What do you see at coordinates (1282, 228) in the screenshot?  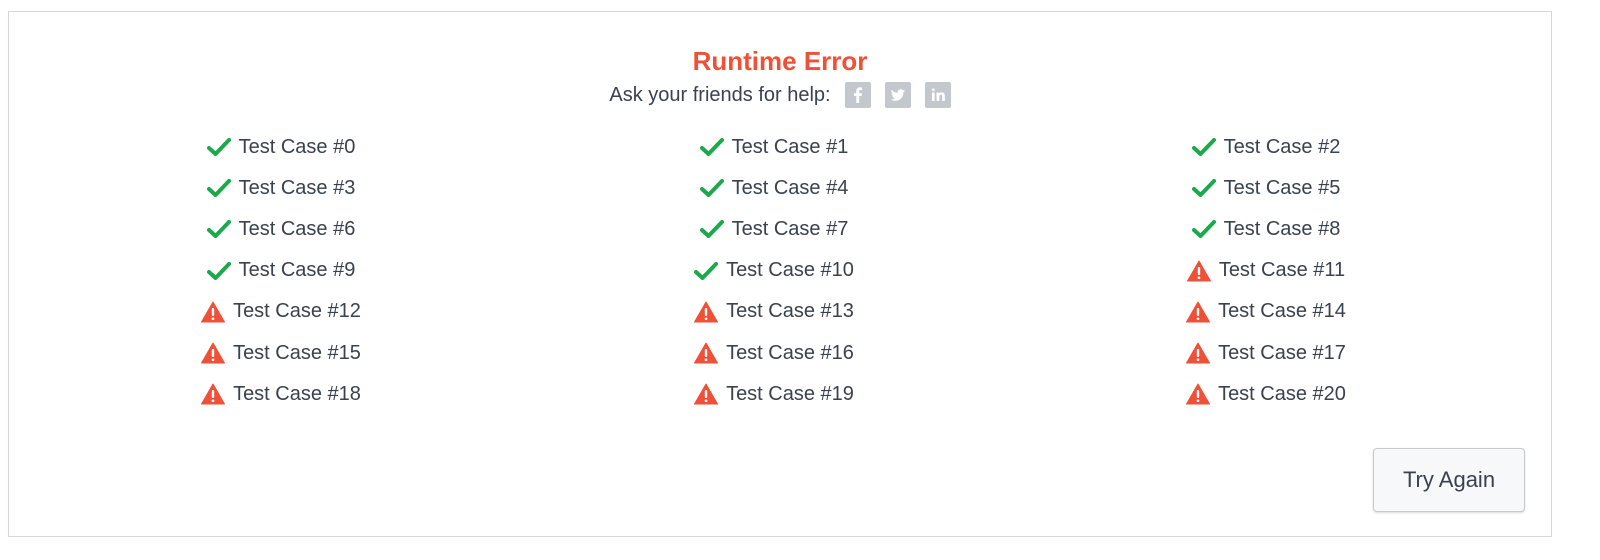 I see `test-case-label: Test Case #8` at bounding box center [1282, 228].